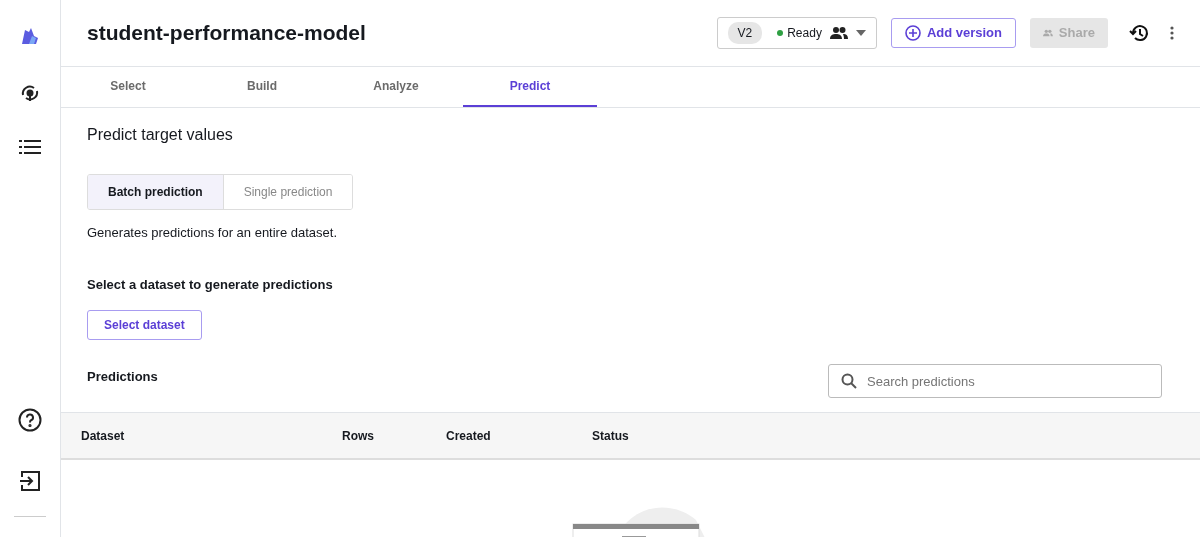 Image resolution: width=1200 pixels, height=537 pixels. I want to click on mode-toggle: Batch prediction, so click(156, 192).